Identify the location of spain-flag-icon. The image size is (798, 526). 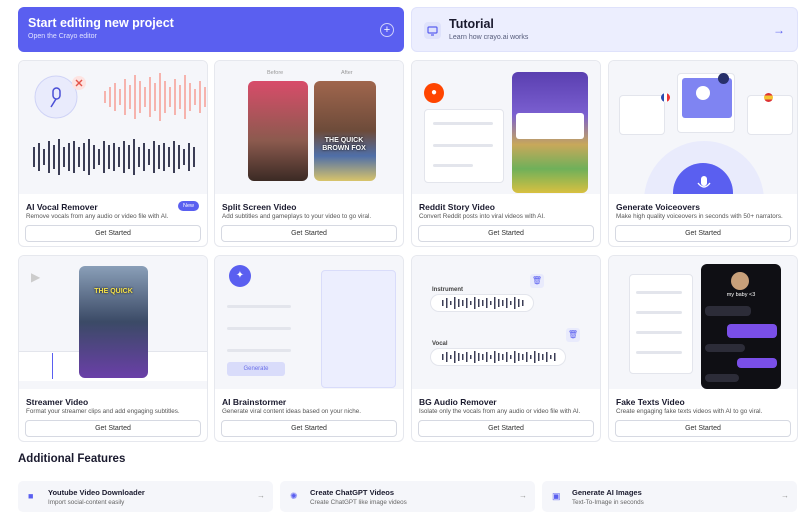
(768, 97).